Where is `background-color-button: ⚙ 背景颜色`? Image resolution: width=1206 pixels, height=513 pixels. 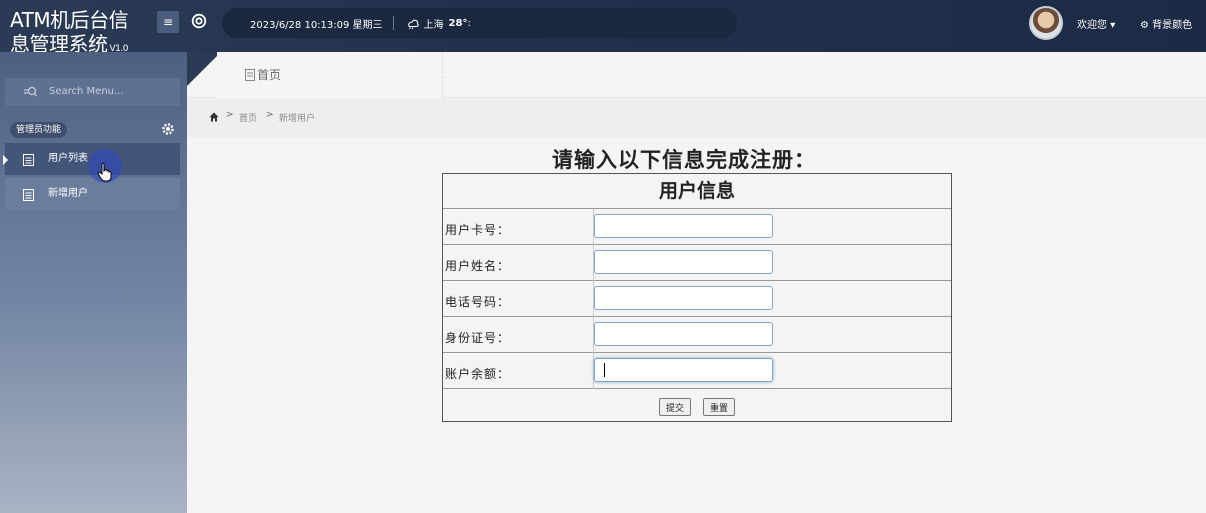 background-color-button: ⚙ 背景颜色 is located at coordinates (1166, 23).